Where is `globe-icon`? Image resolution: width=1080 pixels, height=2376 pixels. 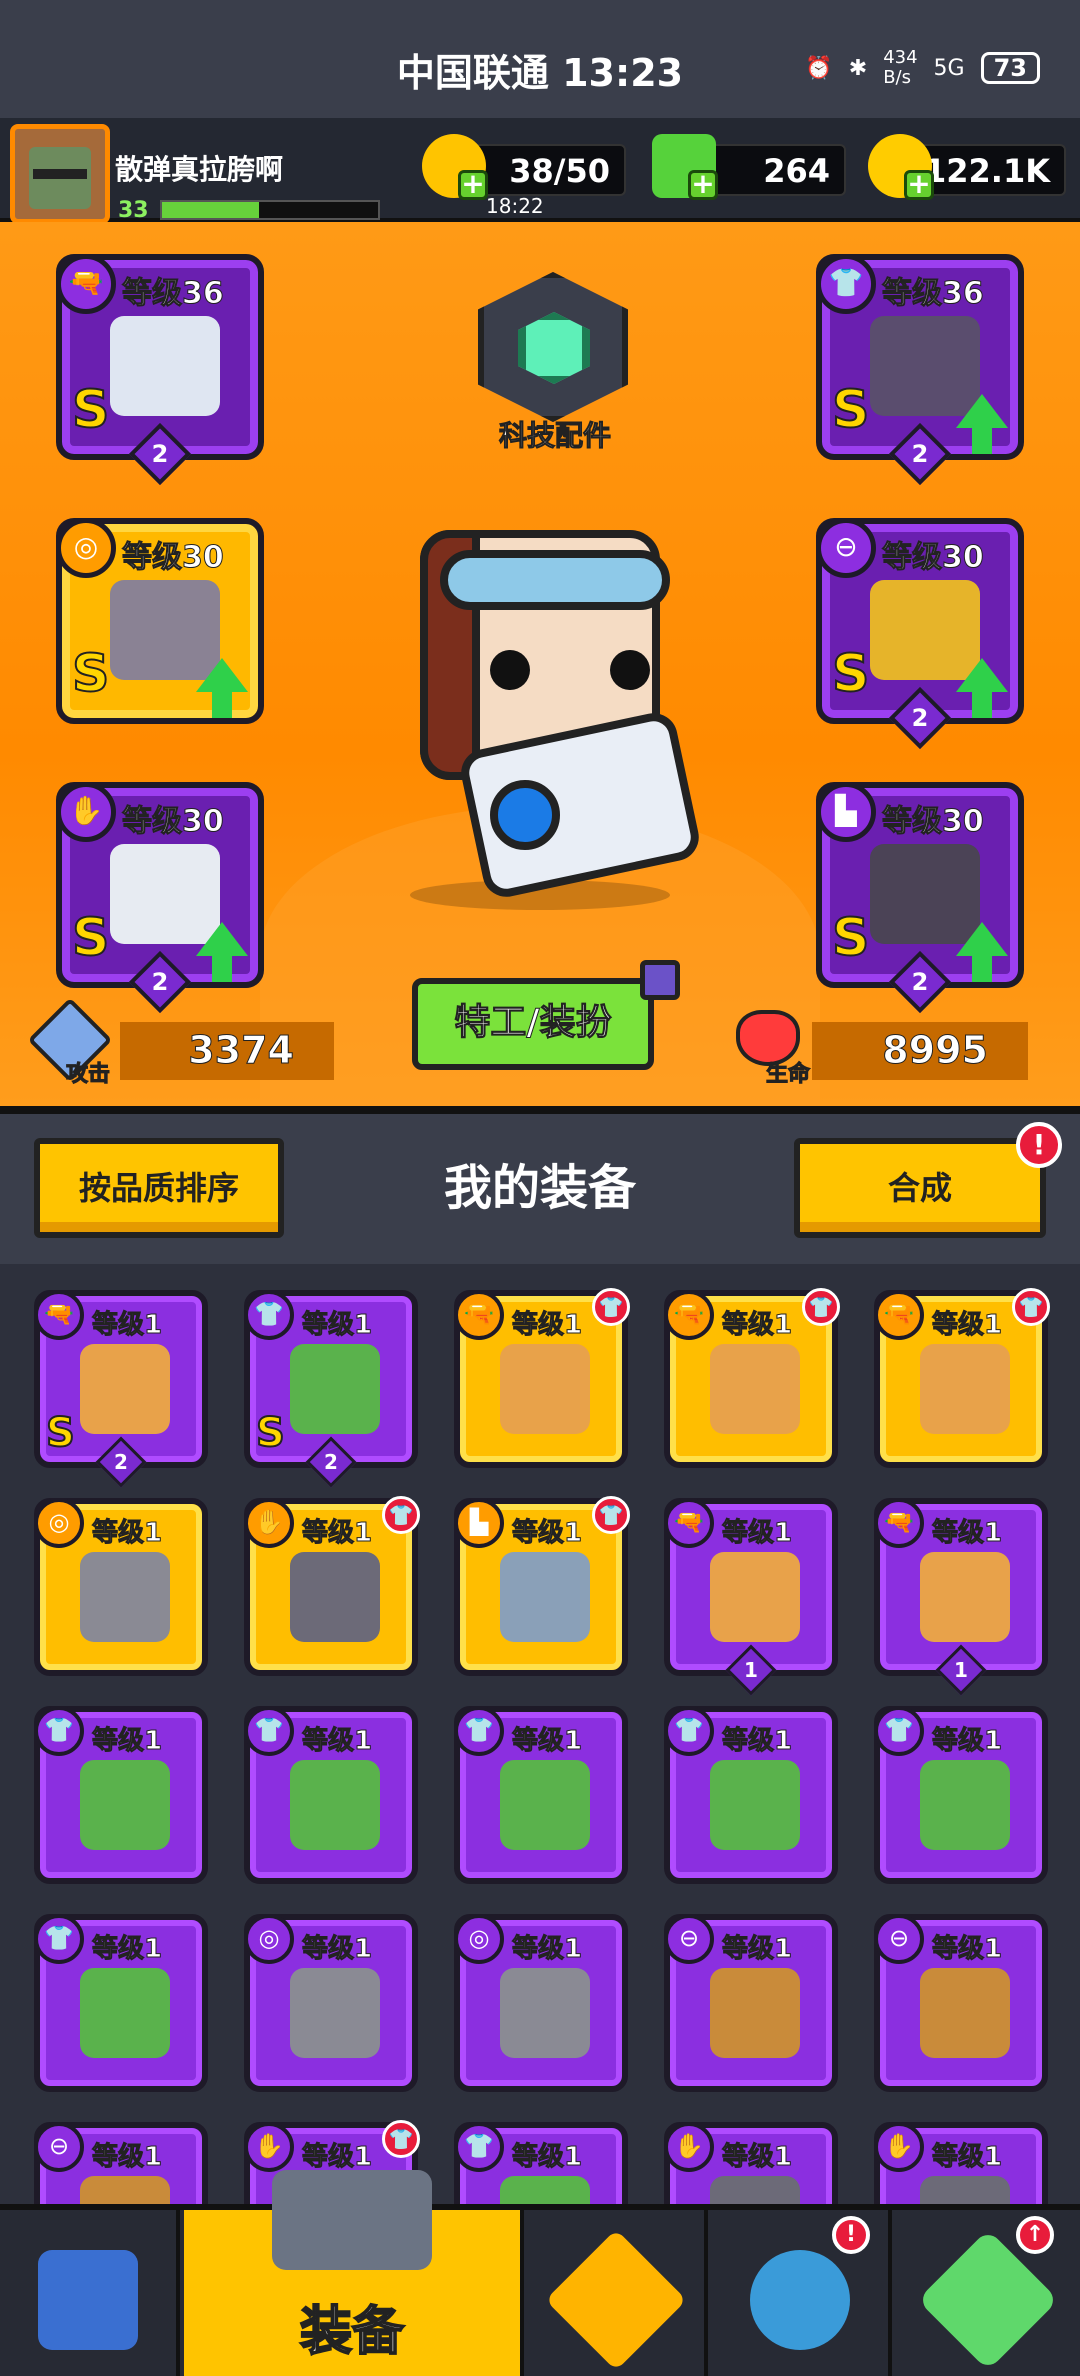
globe-icon is located at coordinates (800, 2300).